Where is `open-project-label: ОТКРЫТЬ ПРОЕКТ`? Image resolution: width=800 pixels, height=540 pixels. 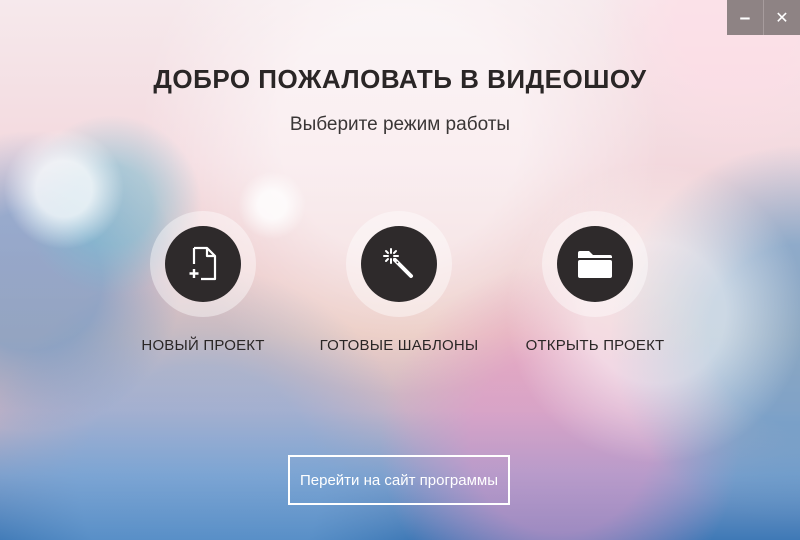
open-project-label: ОТКРЫТЬ ПРОЕКТ is located at coordinates (595, 345).